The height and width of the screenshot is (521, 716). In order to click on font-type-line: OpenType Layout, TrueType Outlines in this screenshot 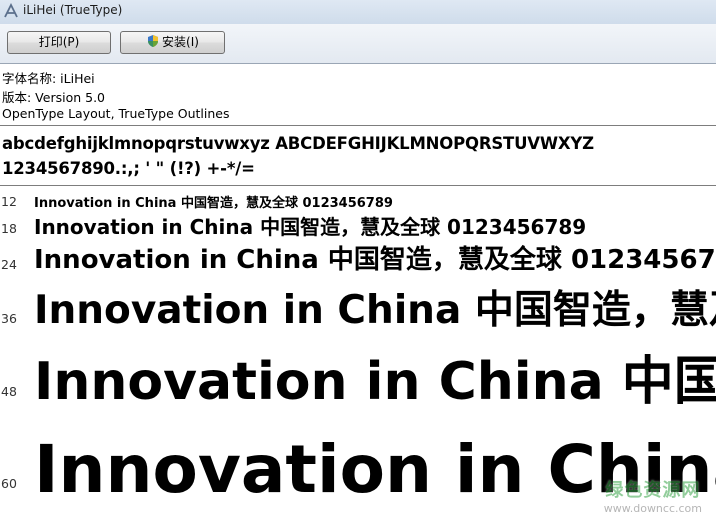, I will do `click(116, 113)`.